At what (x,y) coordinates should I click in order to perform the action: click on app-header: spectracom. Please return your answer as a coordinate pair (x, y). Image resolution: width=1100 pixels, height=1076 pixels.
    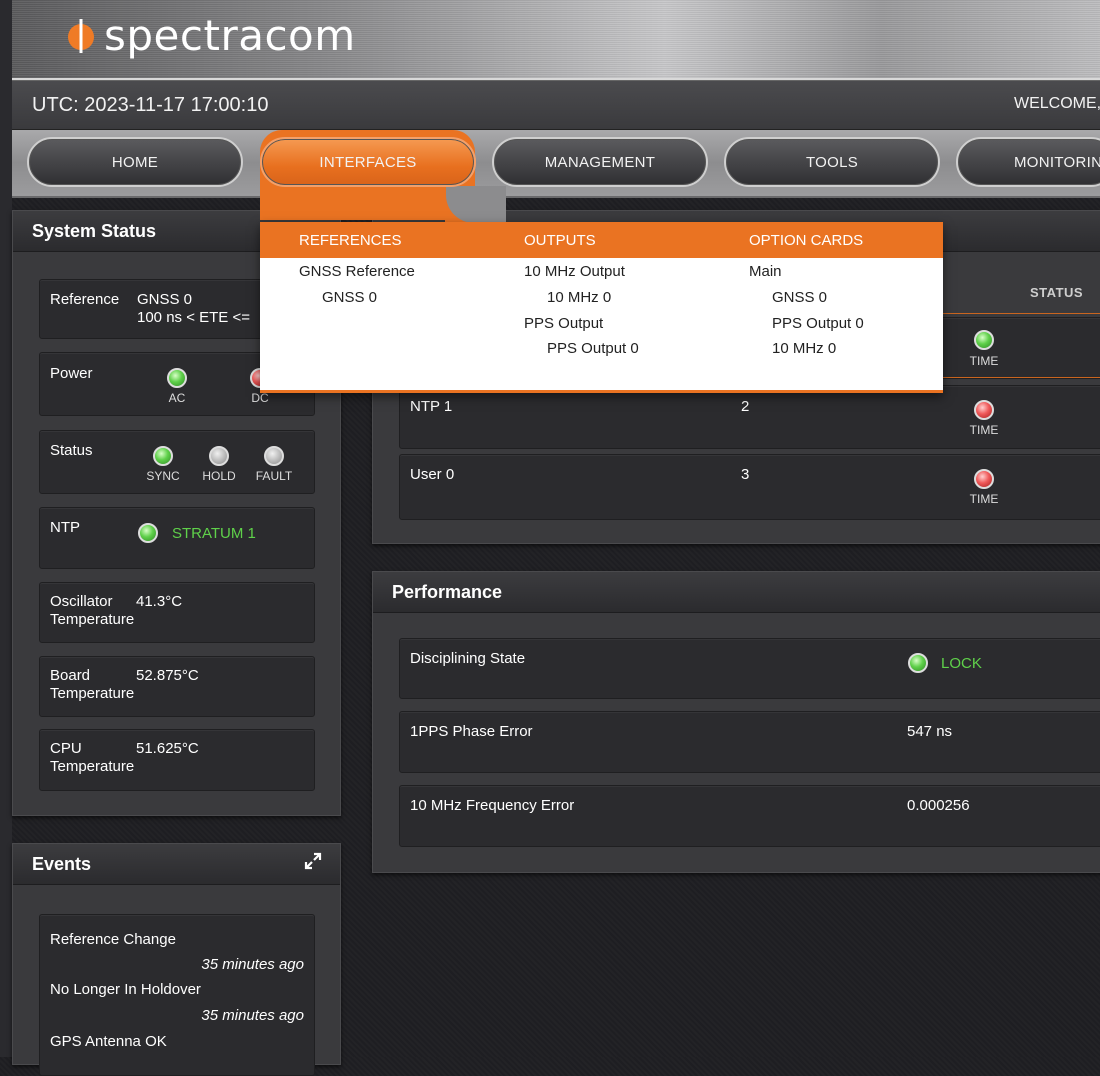
    Looking at the image, I should click on (556, 40).